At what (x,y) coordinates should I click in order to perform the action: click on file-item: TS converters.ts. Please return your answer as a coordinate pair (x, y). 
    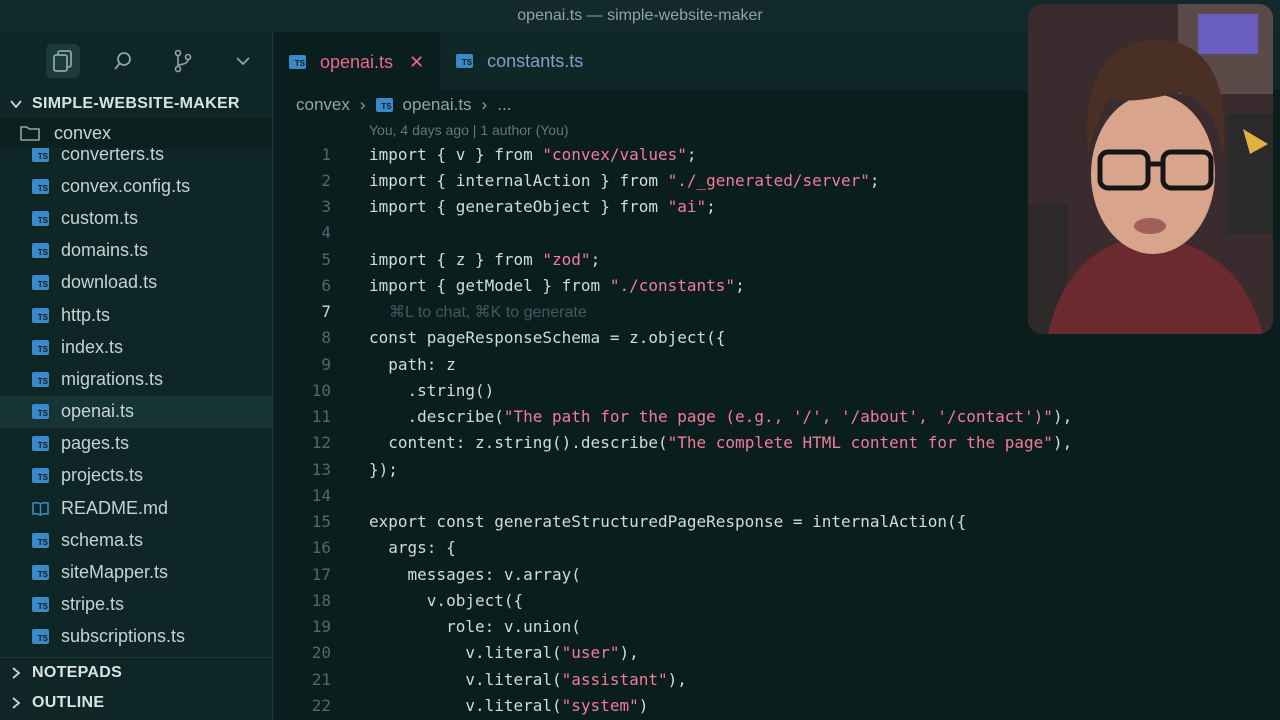
    Looking at the image, I should click on (136, 159).